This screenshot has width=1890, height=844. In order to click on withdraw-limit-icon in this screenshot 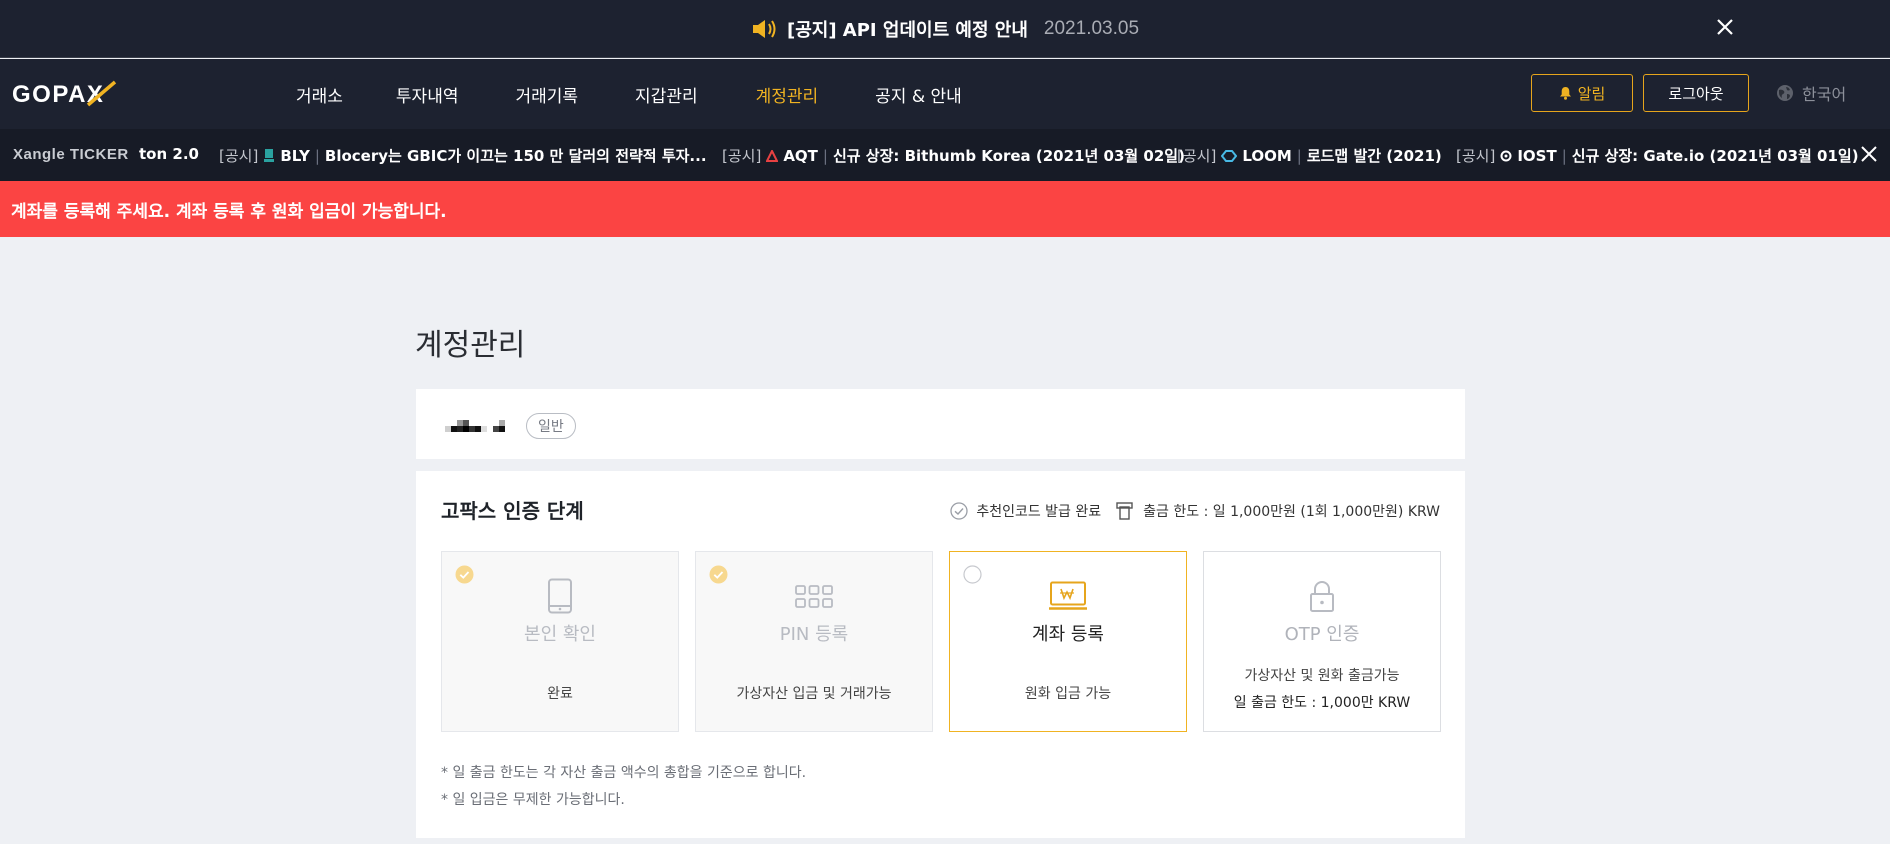, I will do `click(1124, 511)`.